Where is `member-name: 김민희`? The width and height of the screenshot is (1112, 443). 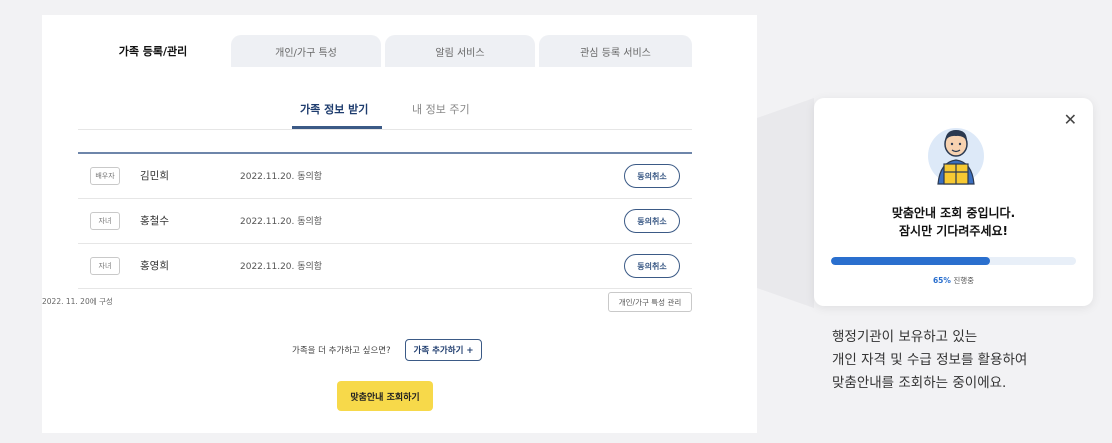
member-name: 김민희 is located at coordinates (154, 176).